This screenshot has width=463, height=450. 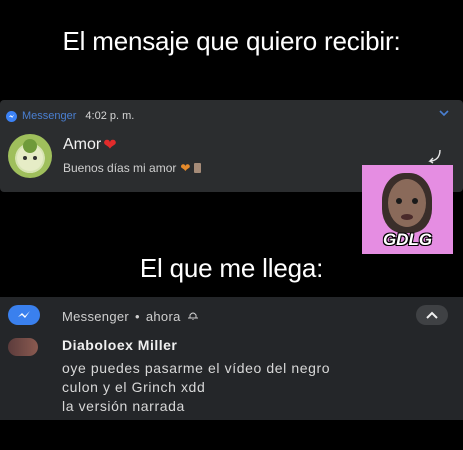 I want to click on message-line: culon y el Grinch xdd, so click(x=134, y=387).